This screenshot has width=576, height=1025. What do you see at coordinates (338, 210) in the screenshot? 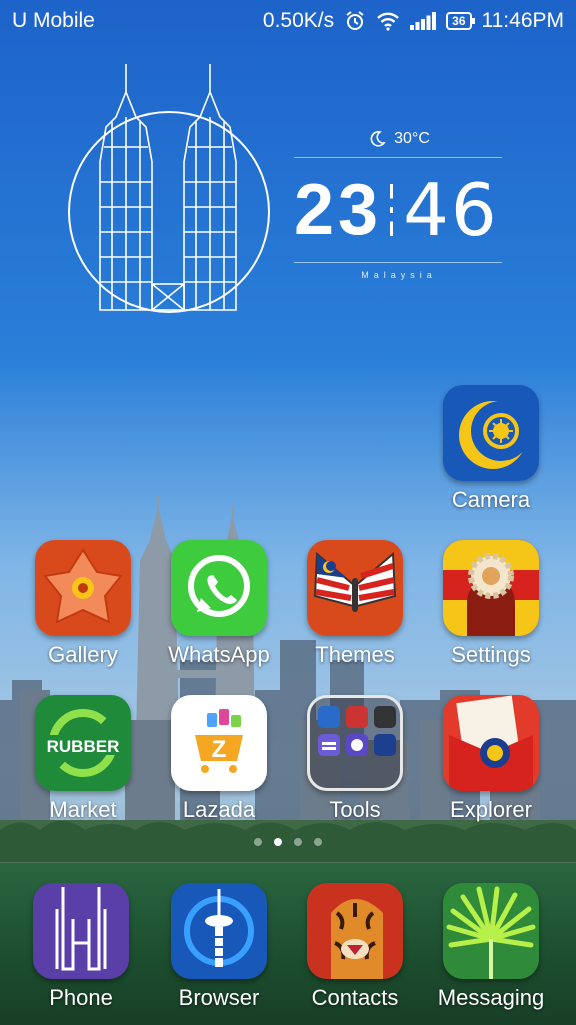
I see `clock-hours: 23` at bounding box center [338, 210].